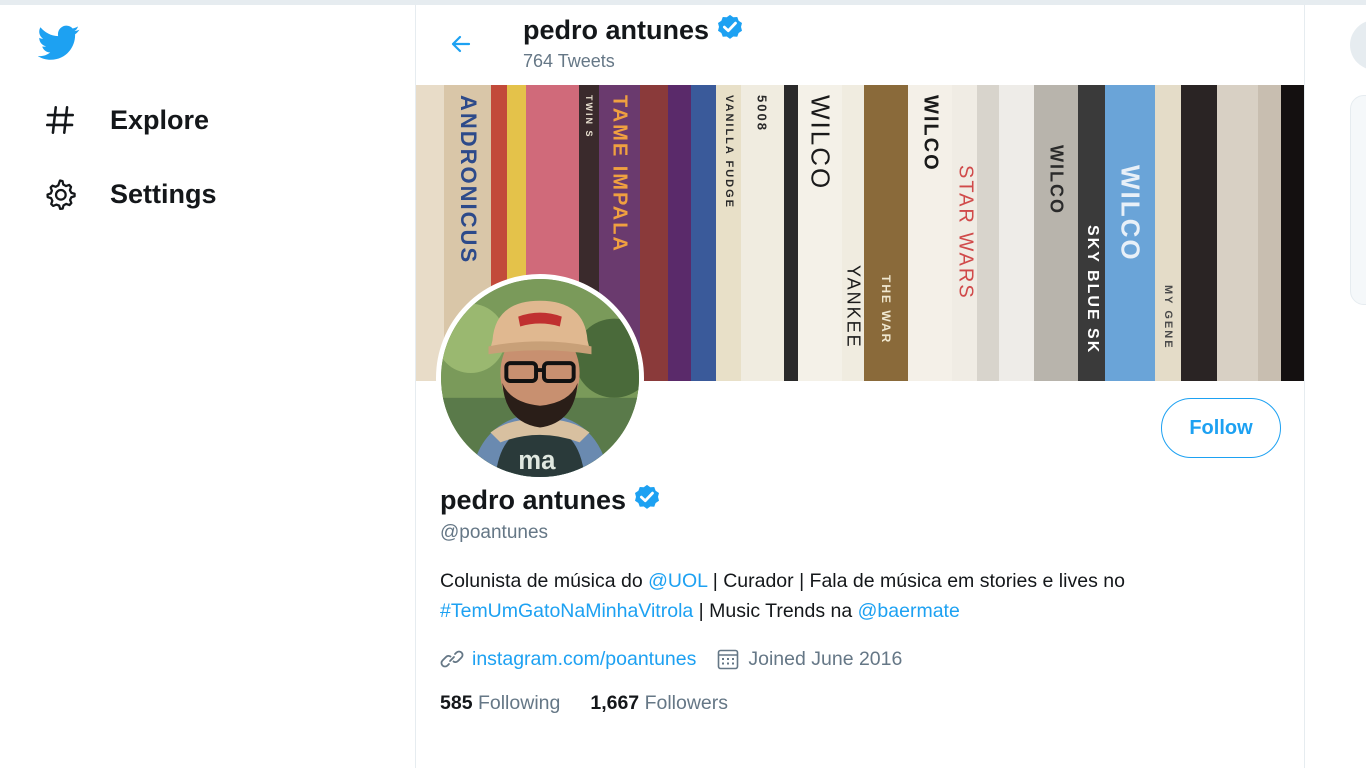 The width and height of the screenshot is (1366, 768). I want to click on following-count: 585, so click(456, 703).